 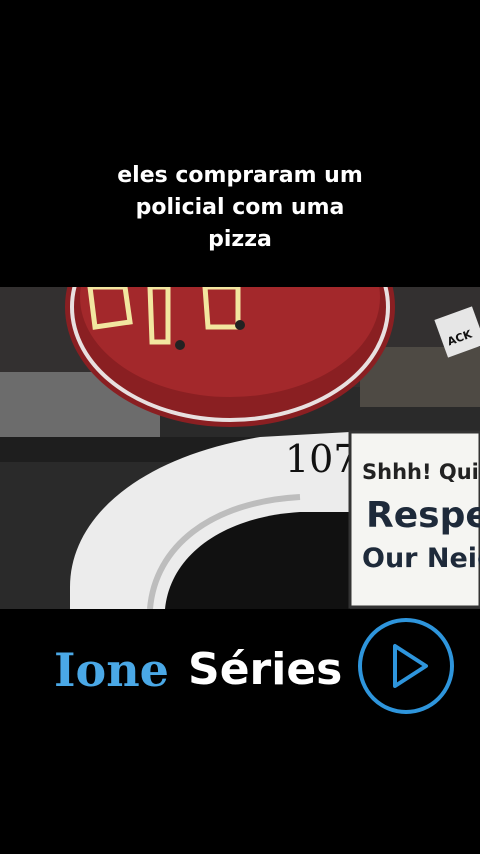 I want to click on video-caption: eles compraram um policial com uma pizza, so click(x=240, y=208).